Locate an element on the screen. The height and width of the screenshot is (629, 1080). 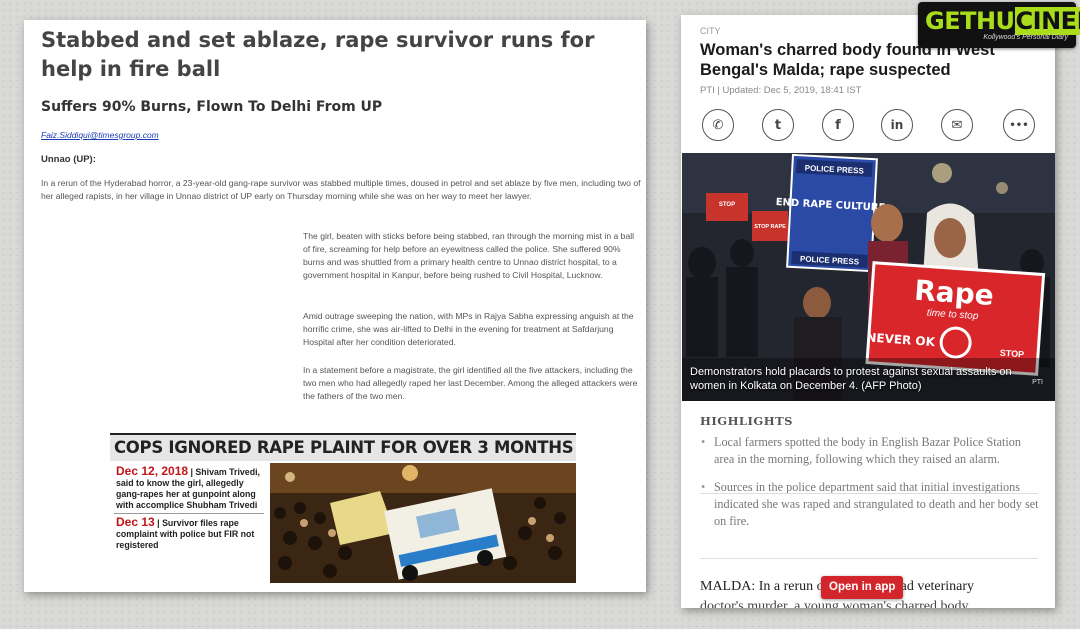
article-meta: PTI | Updated: Dec 5, 2019, 18:41 IST is located at coordinates (781, 90).